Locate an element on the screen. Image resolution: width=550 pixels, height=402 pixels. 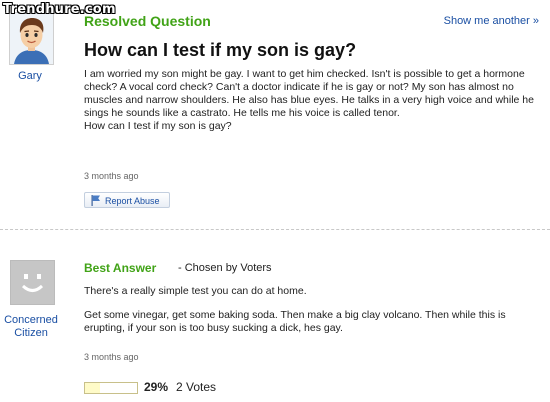
question-timestamp: 3 months ago is located at coordinates (111, 176).